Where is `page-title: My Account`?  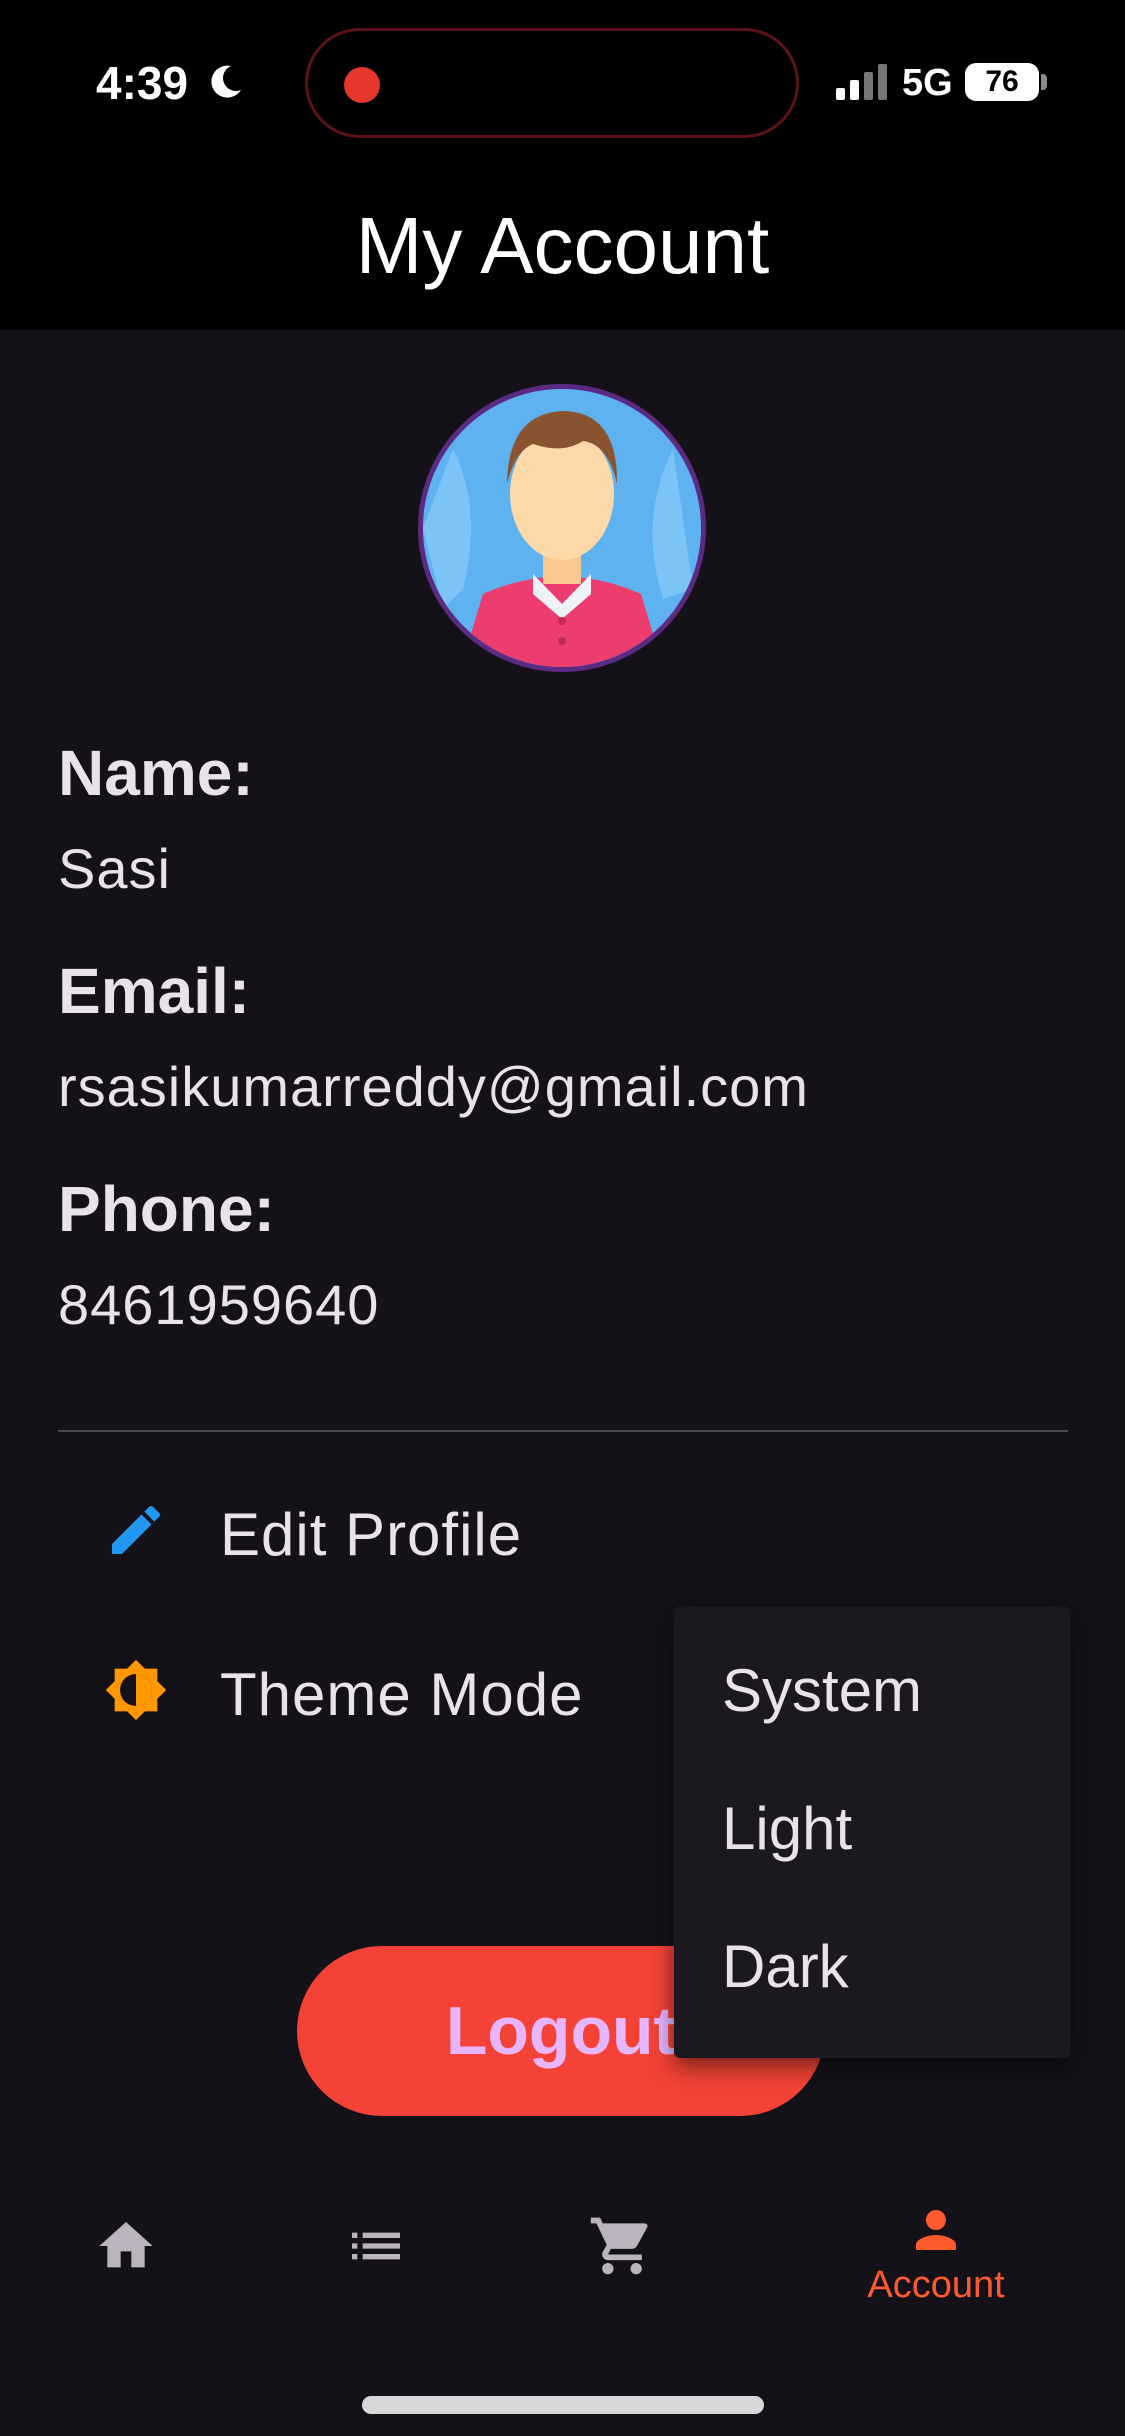 page-title: My Account is located at coordinates (562, 245).